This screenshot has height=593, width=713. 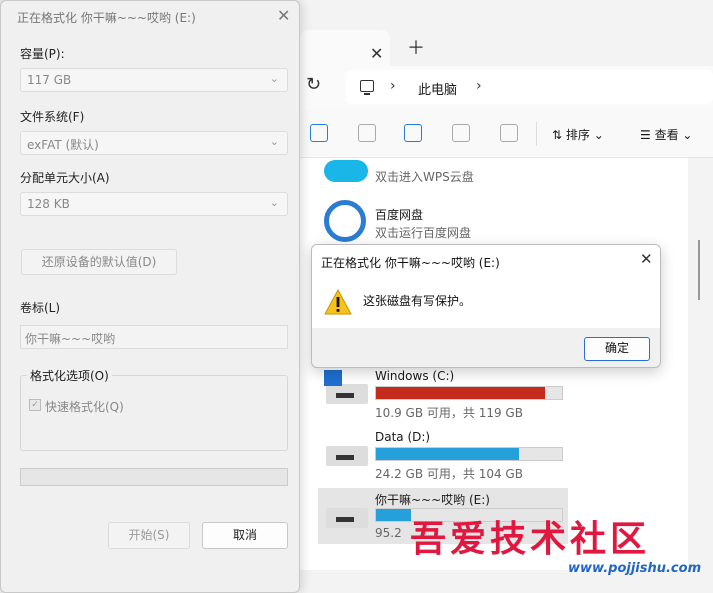 I want to click on drive-free-text: 95.2, so click(x=388, y=533).